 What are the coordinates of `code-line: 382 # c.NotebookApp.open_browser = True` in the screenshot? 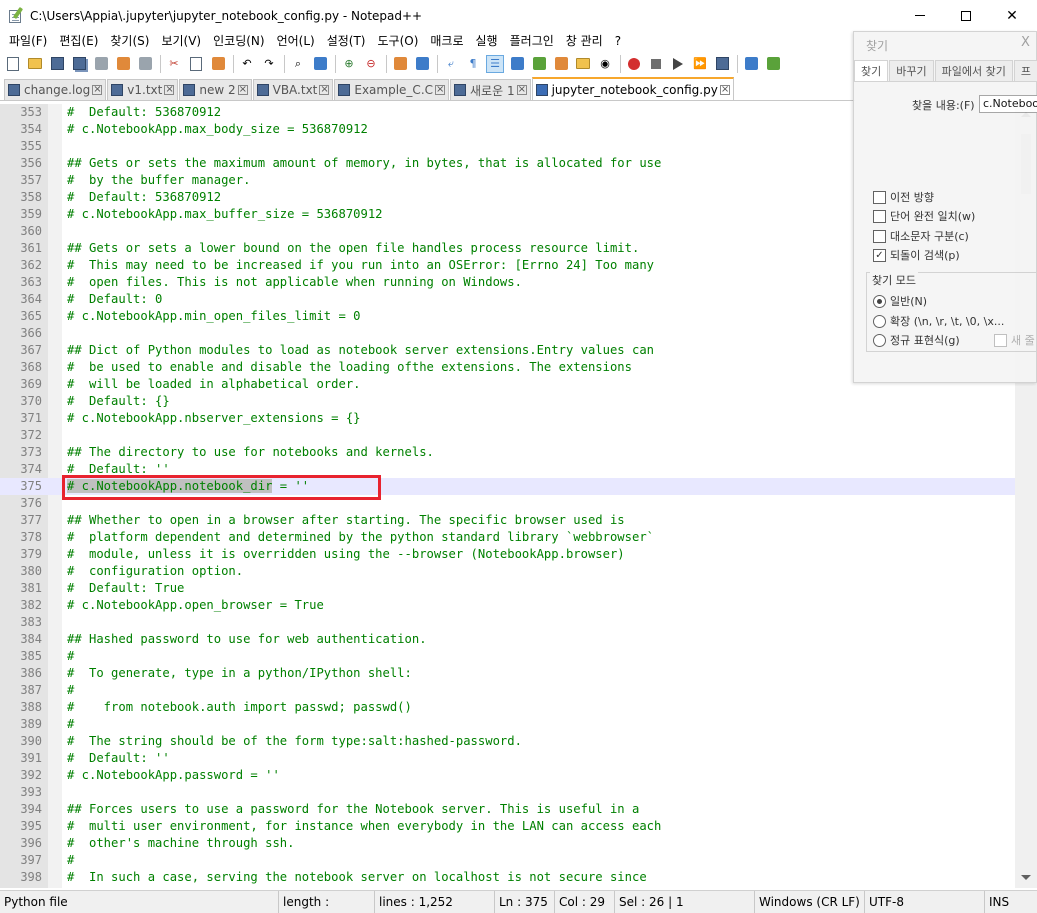 It's located at (507, 605).